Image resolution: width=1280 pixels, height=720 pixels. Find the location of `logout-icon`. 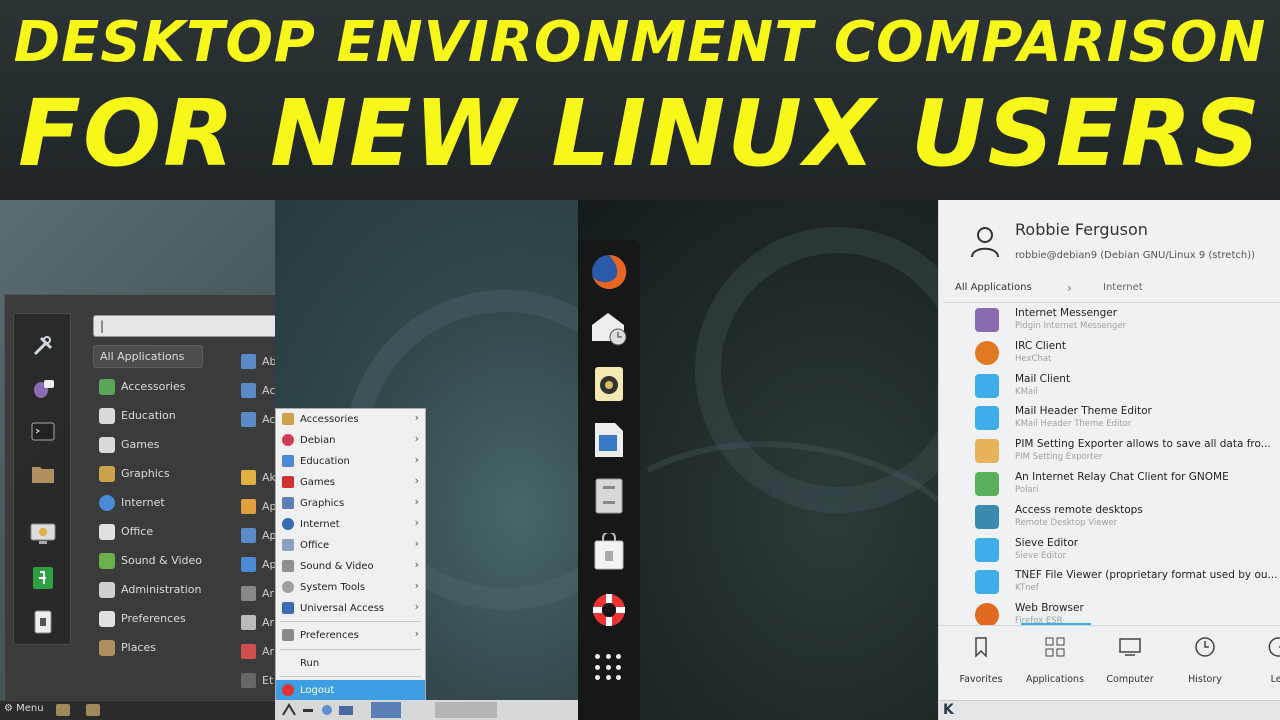

logout-icon is located at coordinates (43, 578).